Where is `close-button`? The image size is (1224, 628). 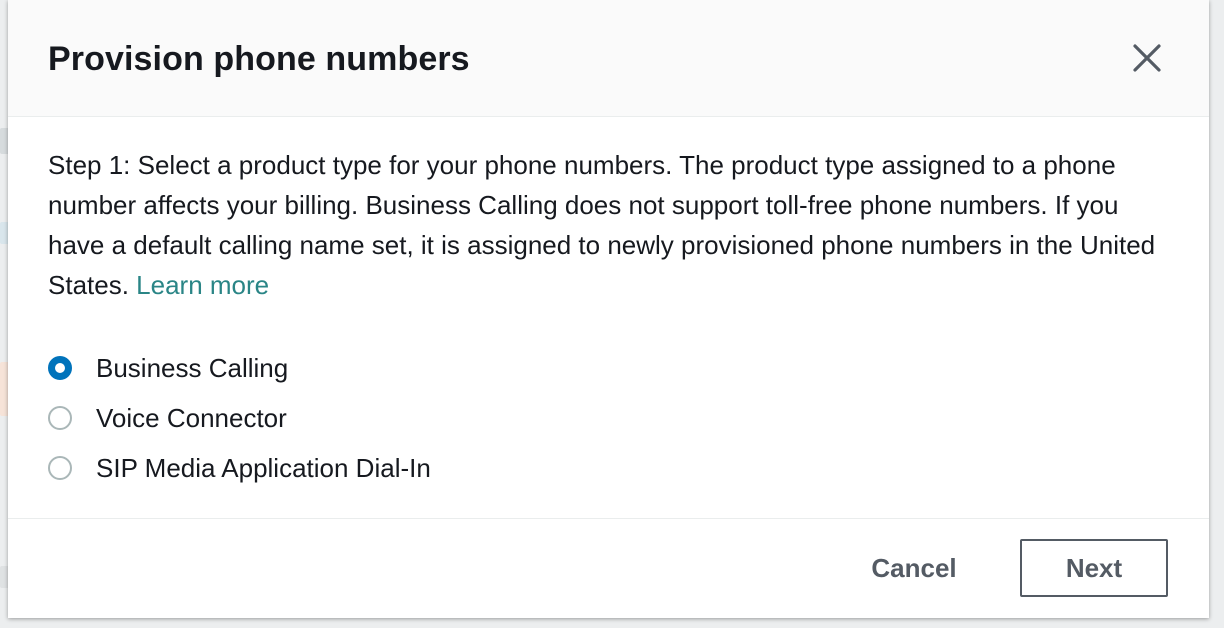 close-button is located at coordinates (1147, 58).